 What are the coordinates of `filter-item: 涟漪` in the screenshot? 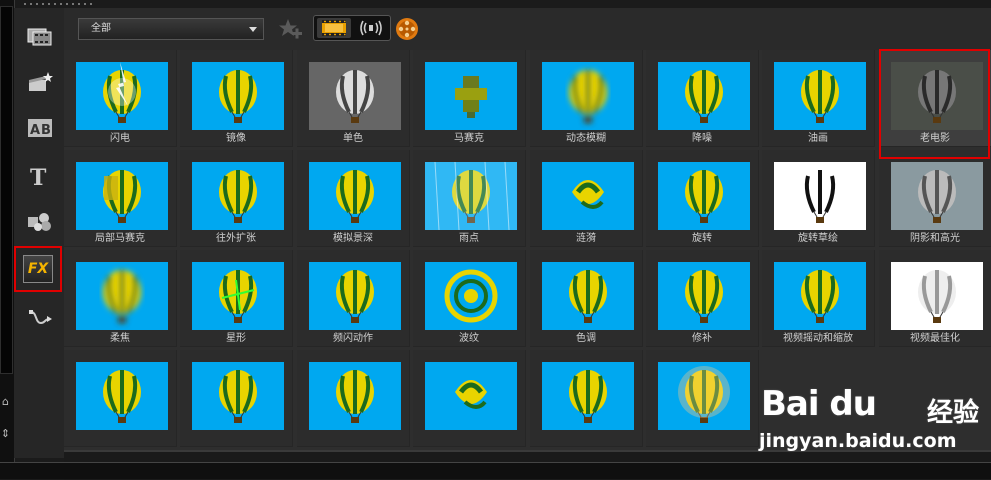 It's located at (586, 198).